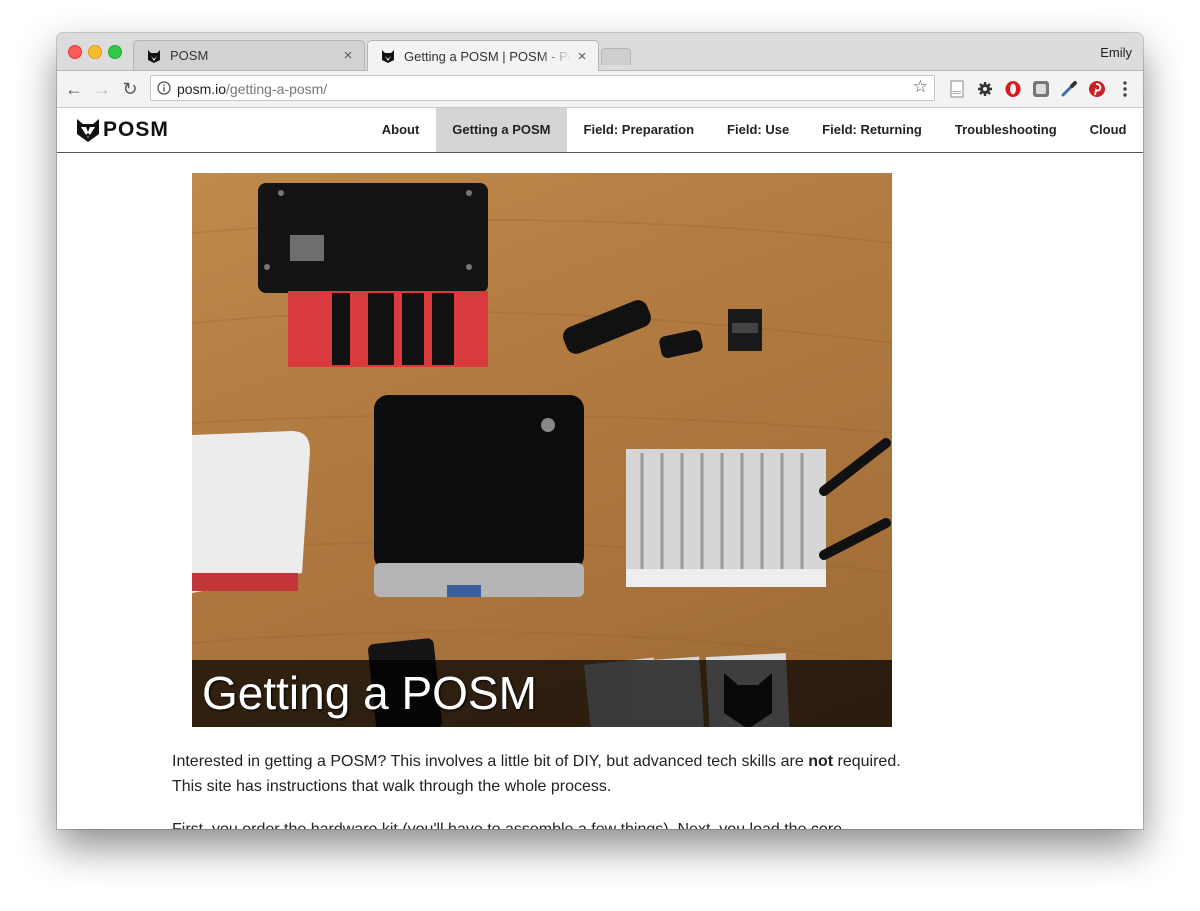 The height and width of the screenshot is (911, 1200). I want to click on back-icon: ←, so click(74, 89).